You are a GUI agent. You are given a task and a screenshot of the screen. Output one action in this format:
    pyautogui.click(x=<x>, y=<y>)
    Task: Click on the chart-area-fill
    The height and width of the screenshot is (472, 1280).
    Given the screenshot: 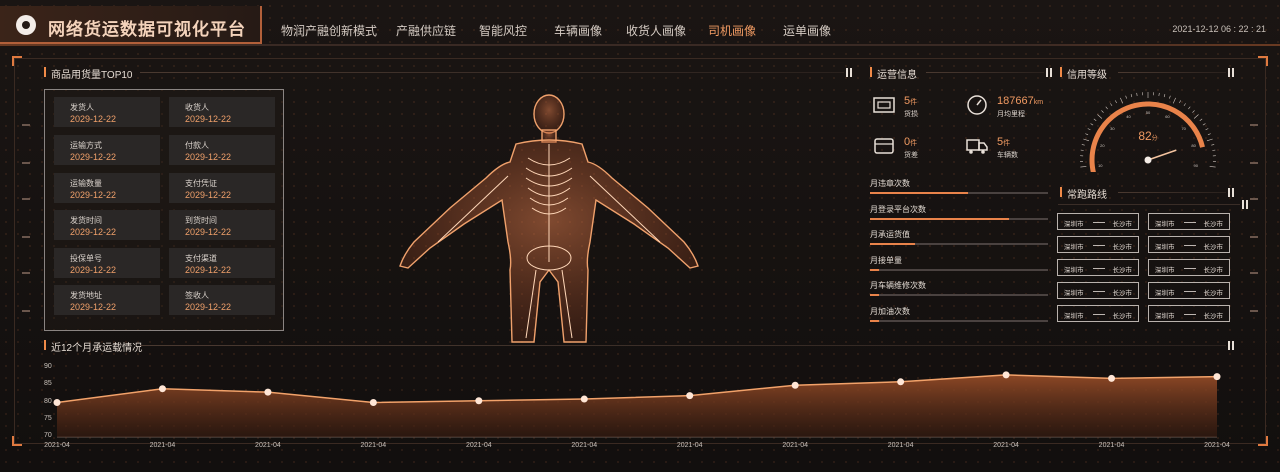 What is the action you would take?
    pyautogui.click(x=637, y=405)
    